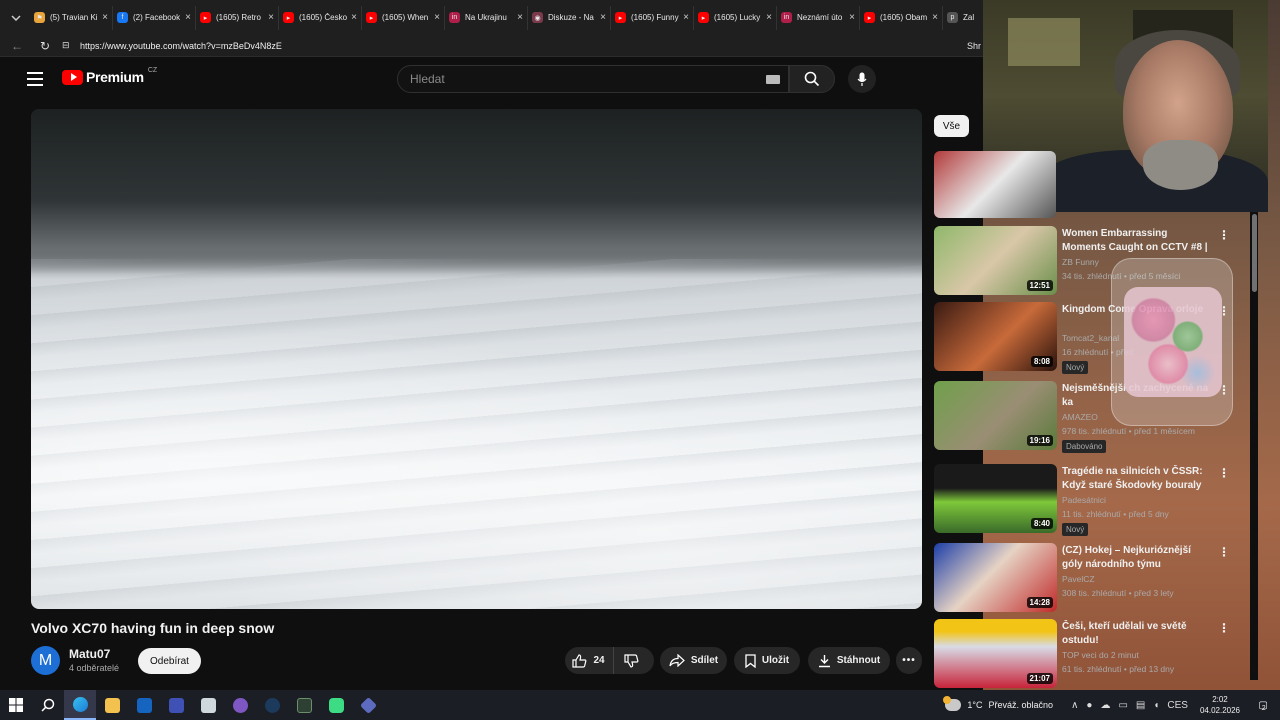 The width and height of the screenshot is (1280, 720). What do you see at coordinates (1084, 500) in the screenshot?
I see `recommendation-channel: Padesátnici` at bounding box center [1084, 500].